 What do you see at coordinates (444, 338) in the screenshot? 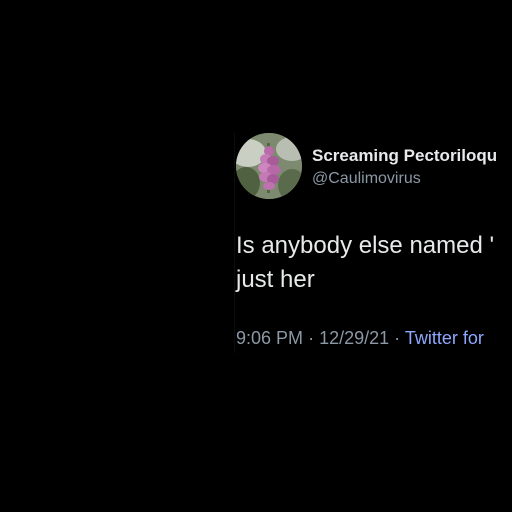
I see `tweet-source-link: Twitter for` at bounding box center [444, 338].